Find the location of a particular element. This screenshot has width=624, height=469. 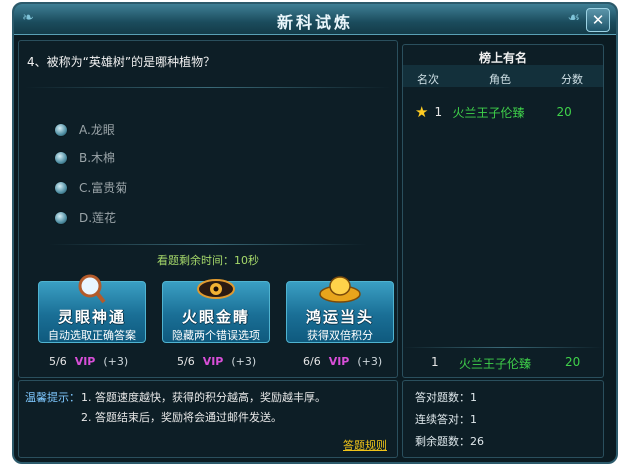

powerup-title: 鸿运当头 is located at coordinates (339, 317).